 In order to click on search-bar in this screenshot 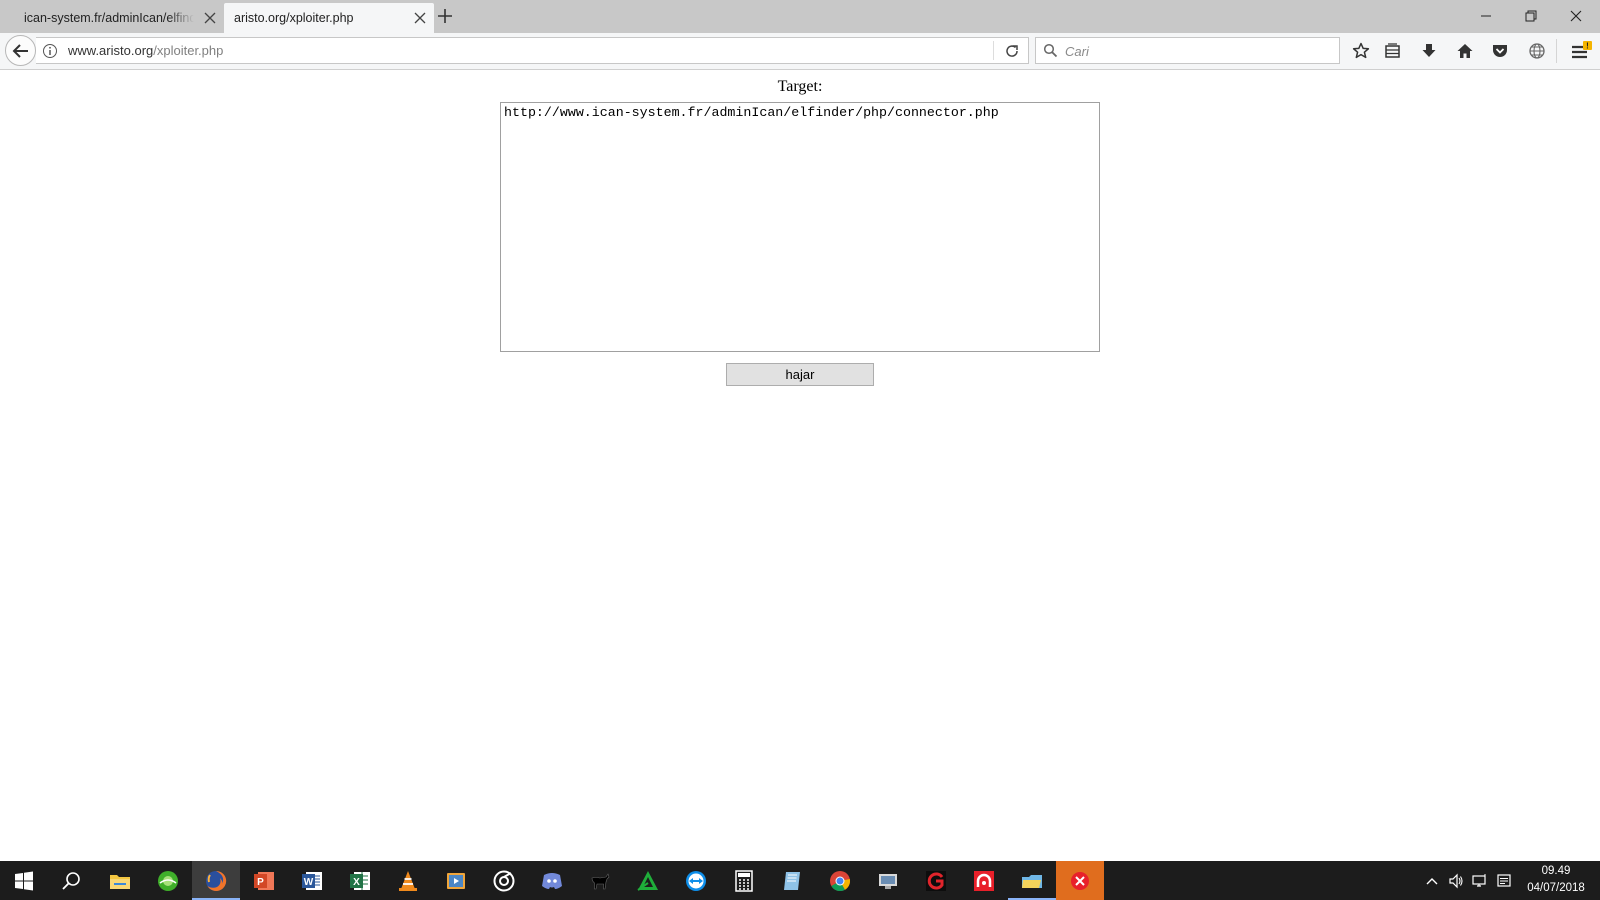, I will do `click(1187, 50)`.